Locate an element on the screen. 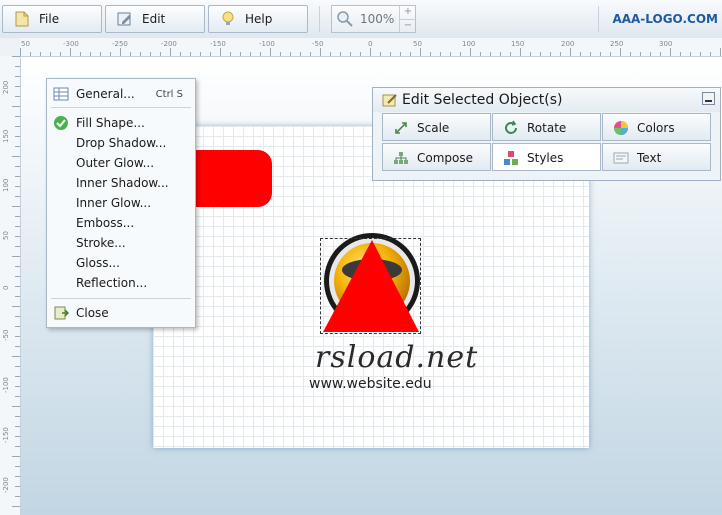  rotate-icon is located at coordinates (511, 128).